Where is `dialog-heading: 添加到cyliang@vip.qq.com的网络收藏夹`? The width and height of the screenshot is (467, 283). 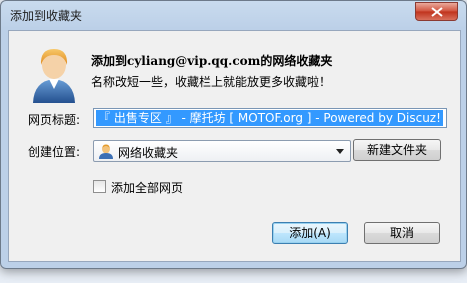 dialog-heading: 添加到cyliang@vip.qq.com的网络收藏夹 is located at coordinates (211, 60).